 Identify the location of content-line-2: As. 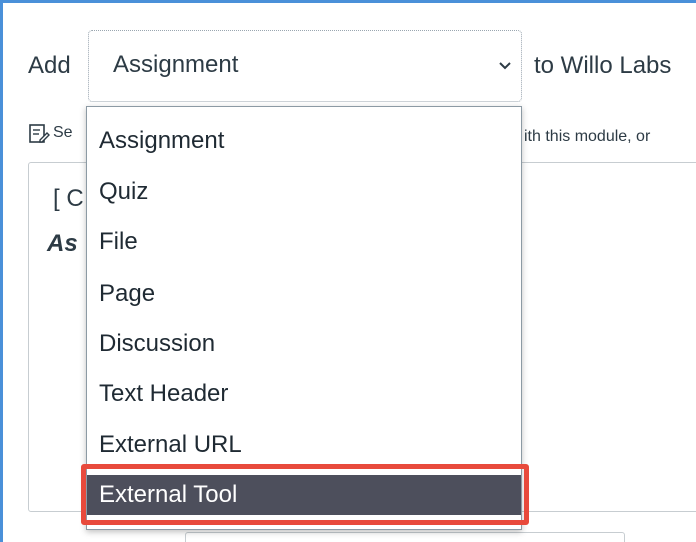
(62, 243).